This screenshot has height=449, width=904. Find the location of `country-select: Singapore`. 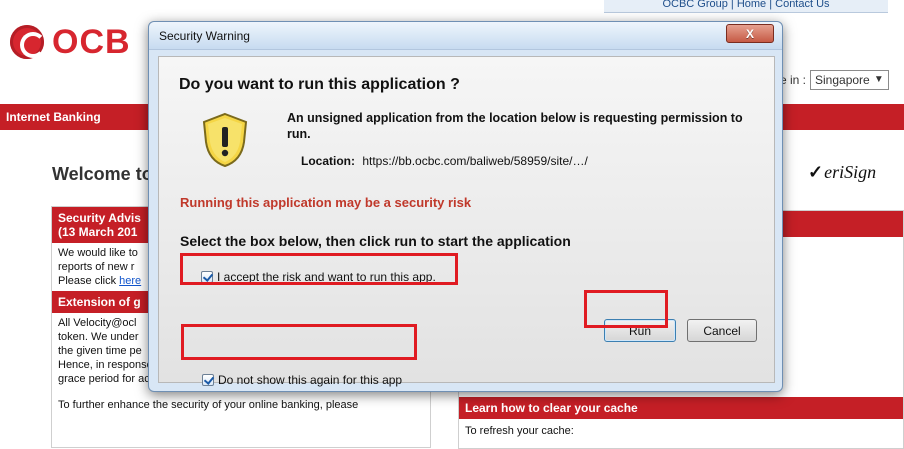

country-select: Singapore is located at coordinates (849, 80).